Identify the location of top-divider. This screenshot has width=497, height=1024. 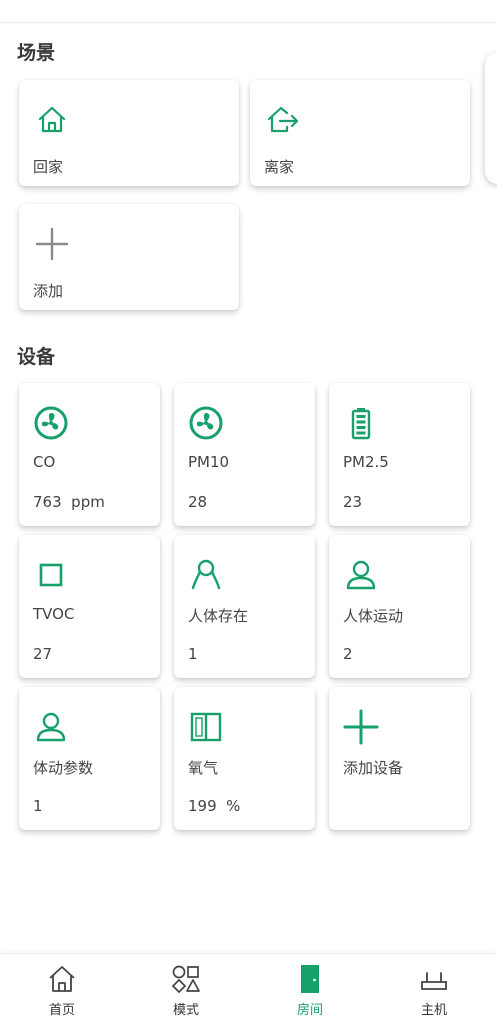
(248, 22).